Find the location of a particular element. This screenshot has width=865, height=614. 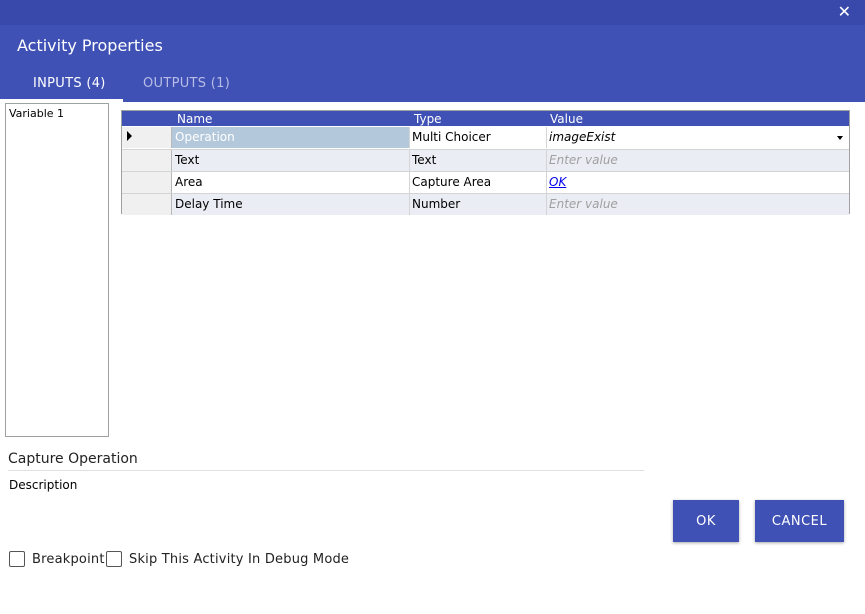

text-value-input: Enter value is located at coordinates (583, 160).